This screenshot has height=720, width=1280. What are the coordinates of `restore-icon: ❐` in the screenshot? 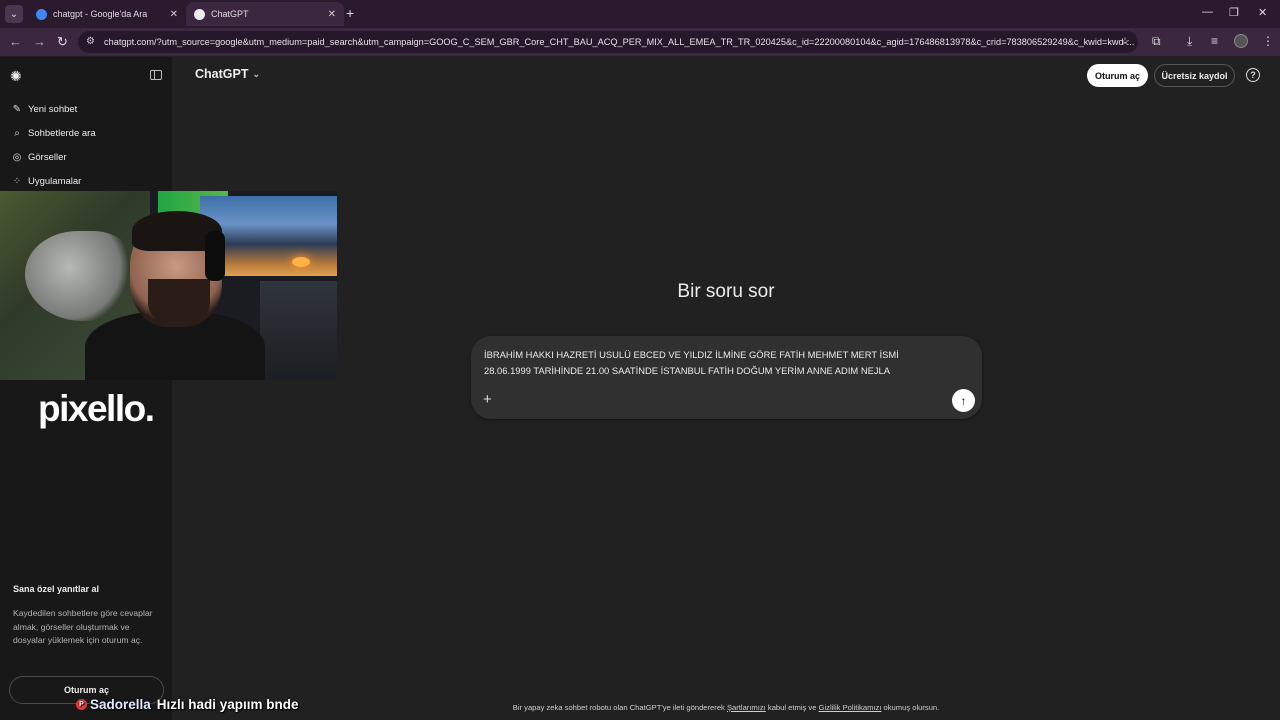 It's located at (1234, 12).